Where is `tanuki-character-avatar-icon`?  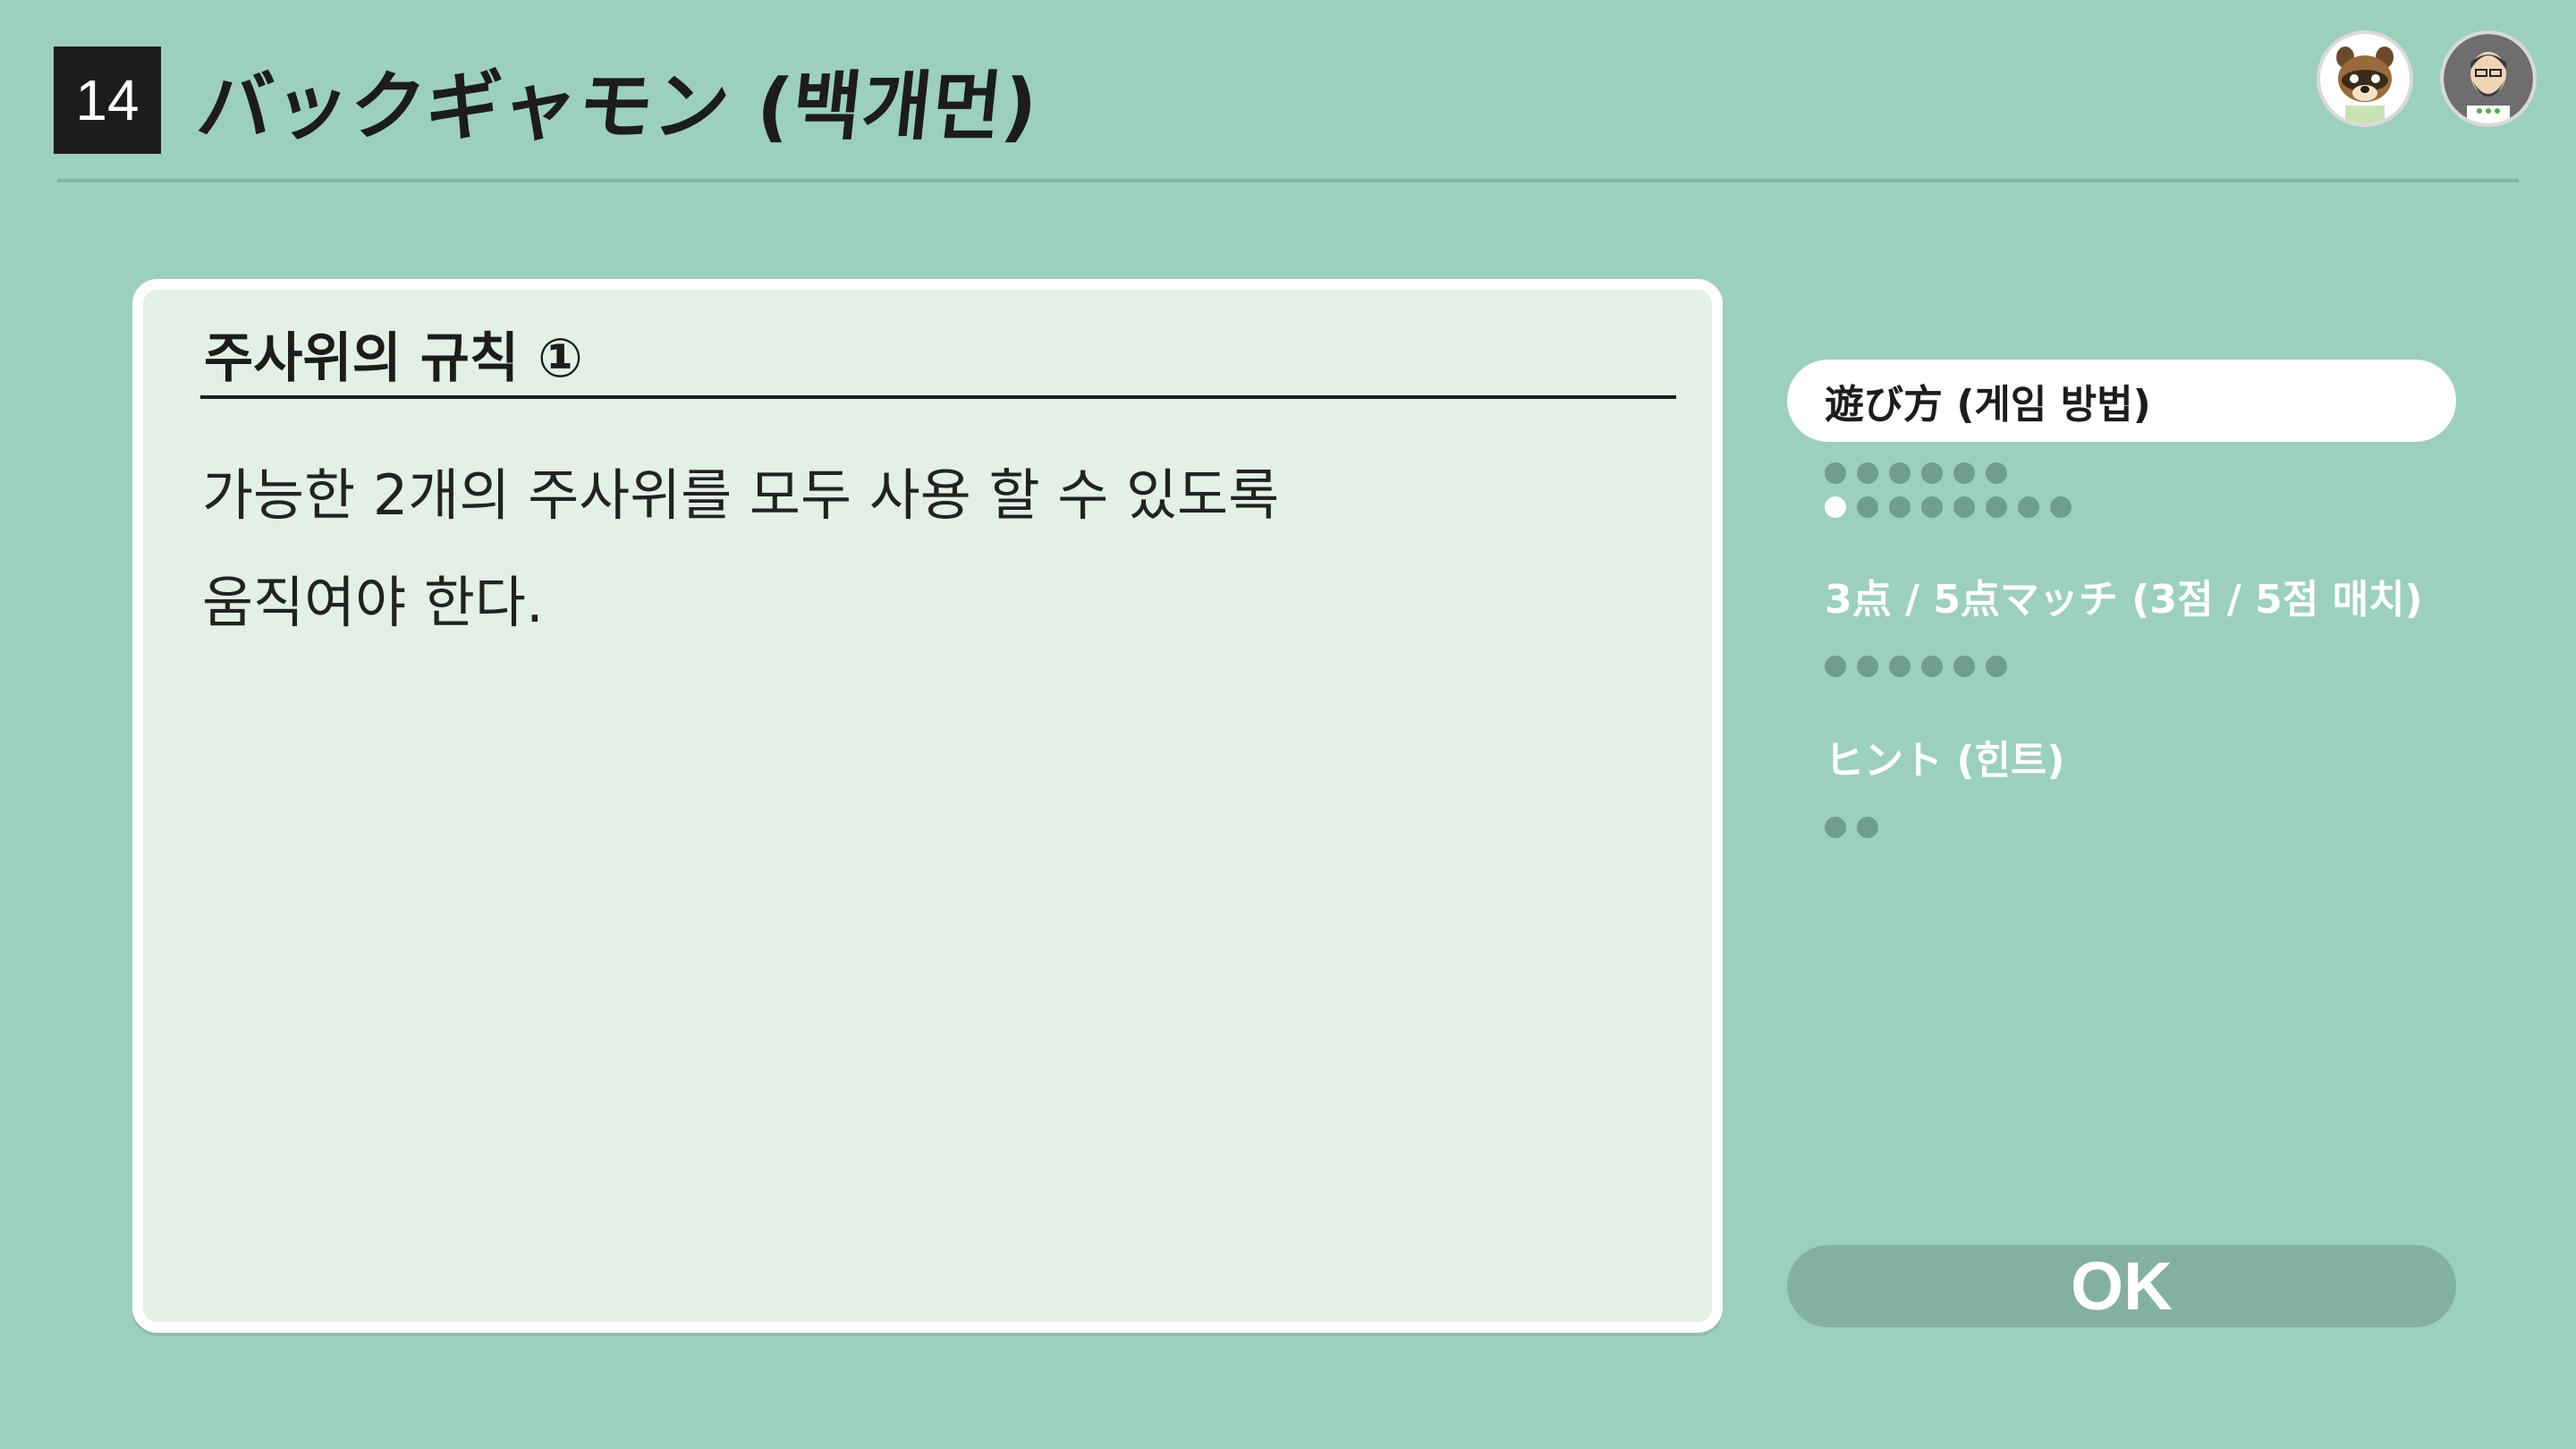
tanuki-character-avatar-icon is located at coordinates (2365, 78).